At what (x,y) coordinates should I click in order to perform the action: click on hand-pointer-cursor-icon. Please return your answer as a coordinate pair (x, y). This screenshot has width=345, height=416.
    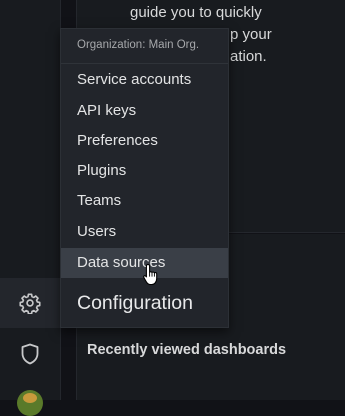
    Looking at the image, I should click on (152, 275).